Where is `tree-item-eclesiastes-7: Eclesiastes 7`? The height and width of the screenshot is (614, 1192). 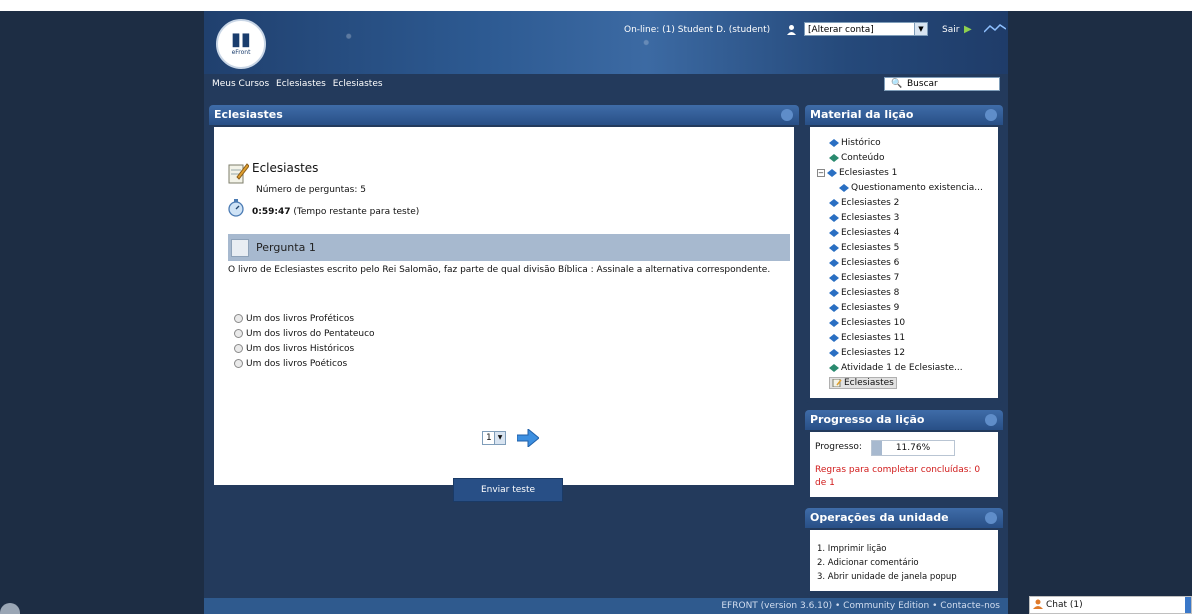
tree-item-eclesiastes-7: Eclesiastes 7 is located at coordinates (900, 277).